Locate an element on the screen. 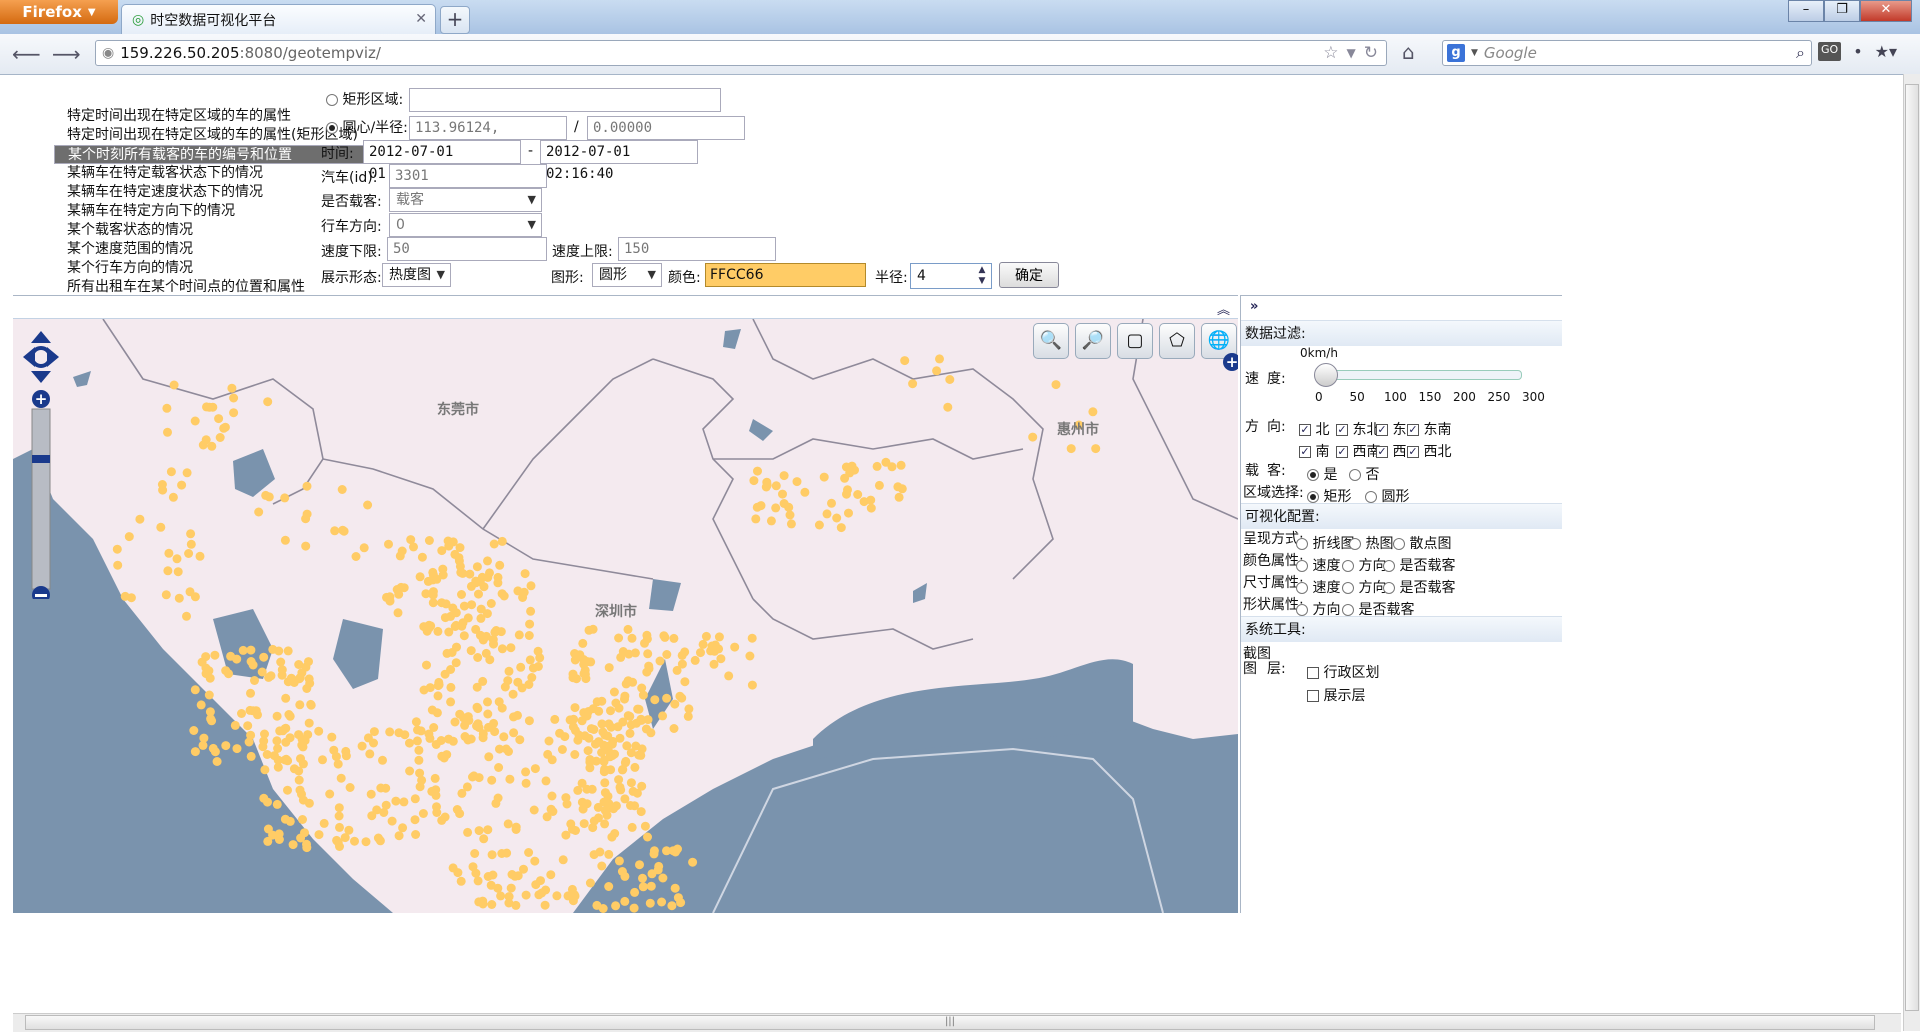 The width and height of the screenshot is (1920, 1032). bookmarks-menu-icon: ★▾ is located at coordinates (1886, 51).